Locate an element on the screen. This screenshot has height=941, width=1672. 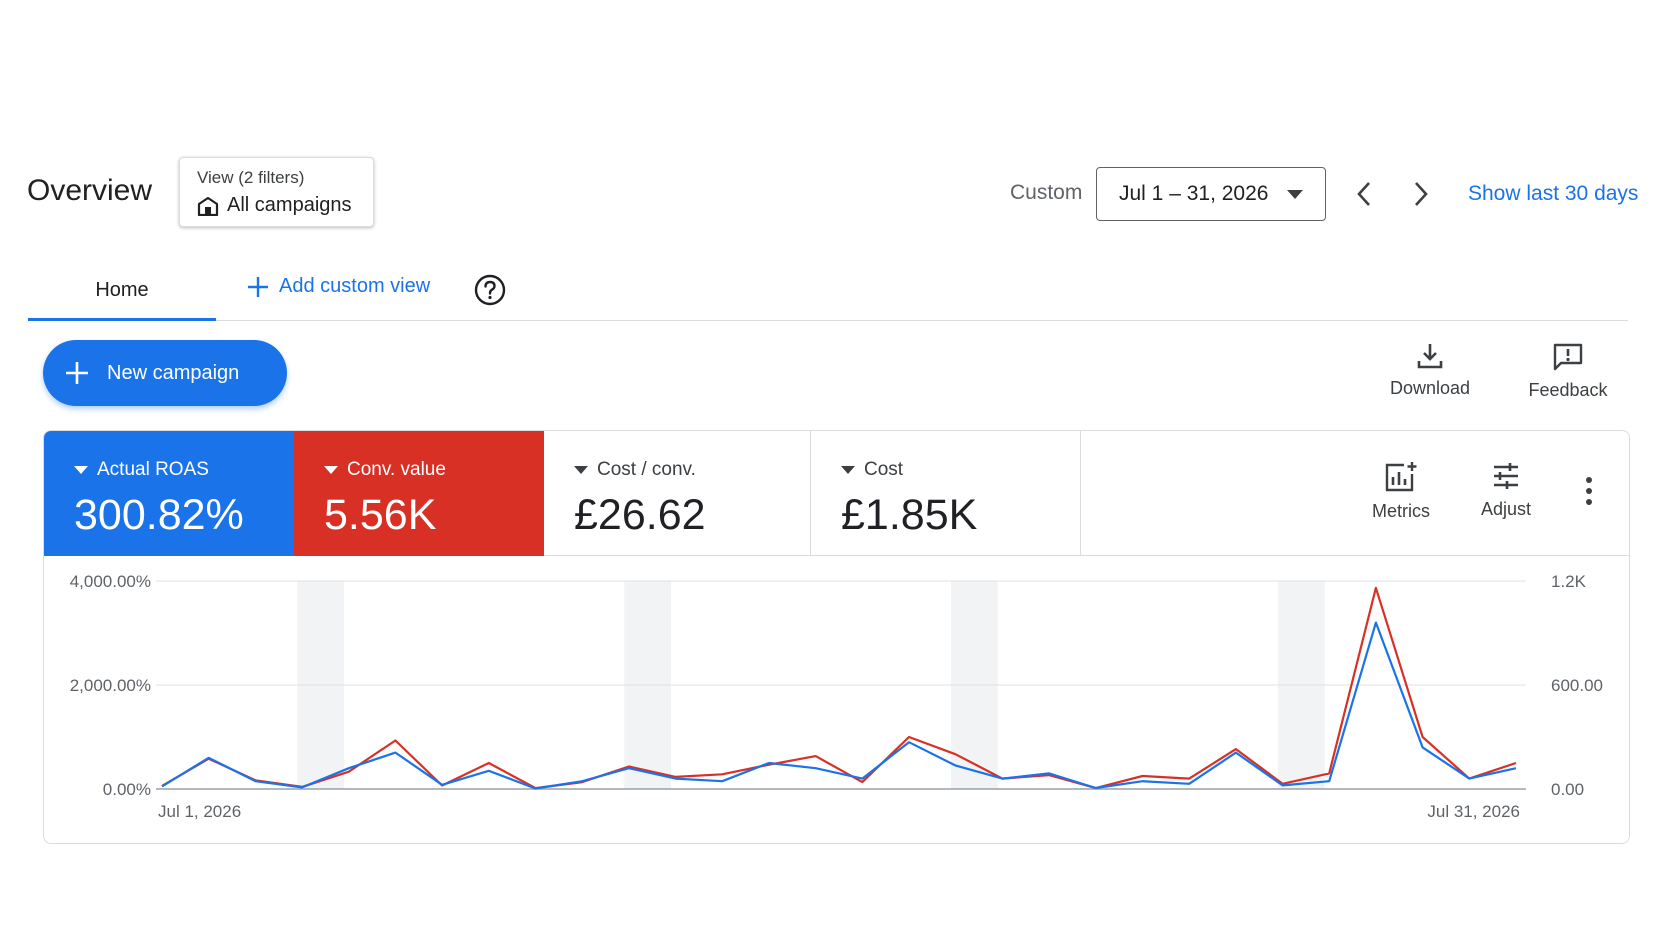
y-right-tick-label: 1.2K is located at coordinates (1569, 581).